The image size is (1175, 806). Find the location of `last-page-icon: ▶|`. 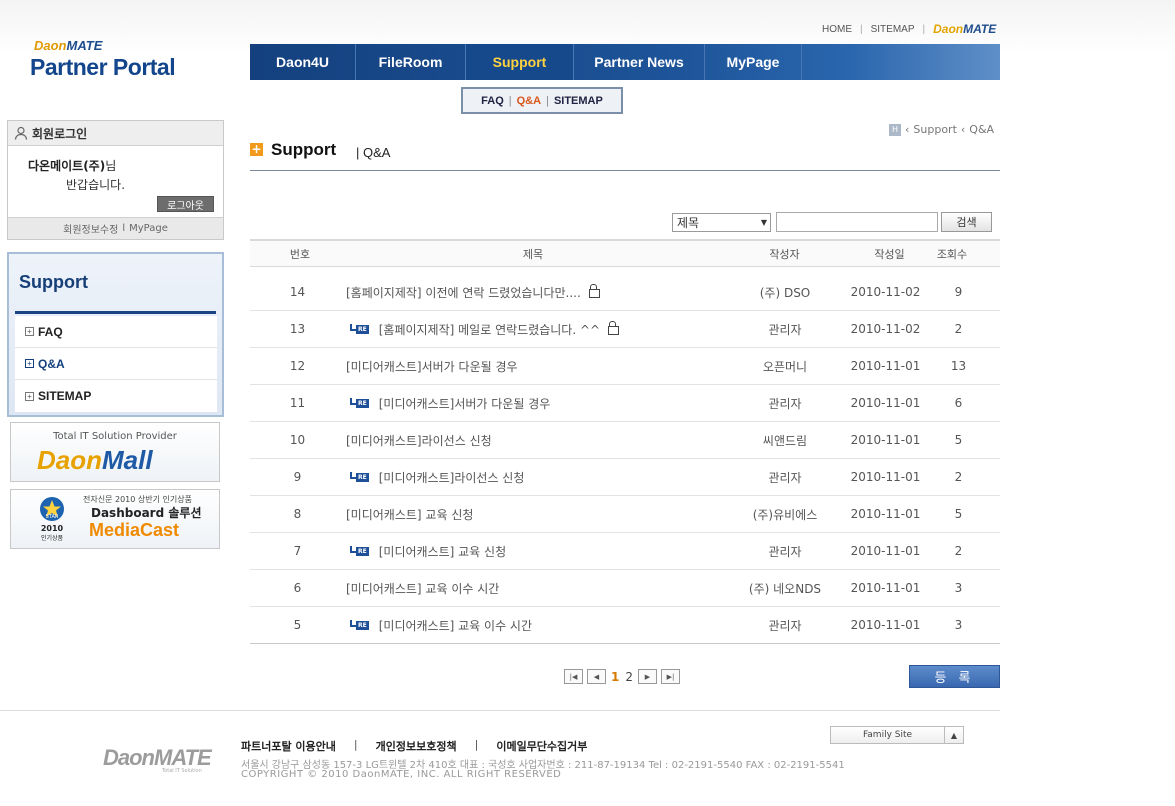

last-page-icon: ▶| is located at coordinates (670, 676).